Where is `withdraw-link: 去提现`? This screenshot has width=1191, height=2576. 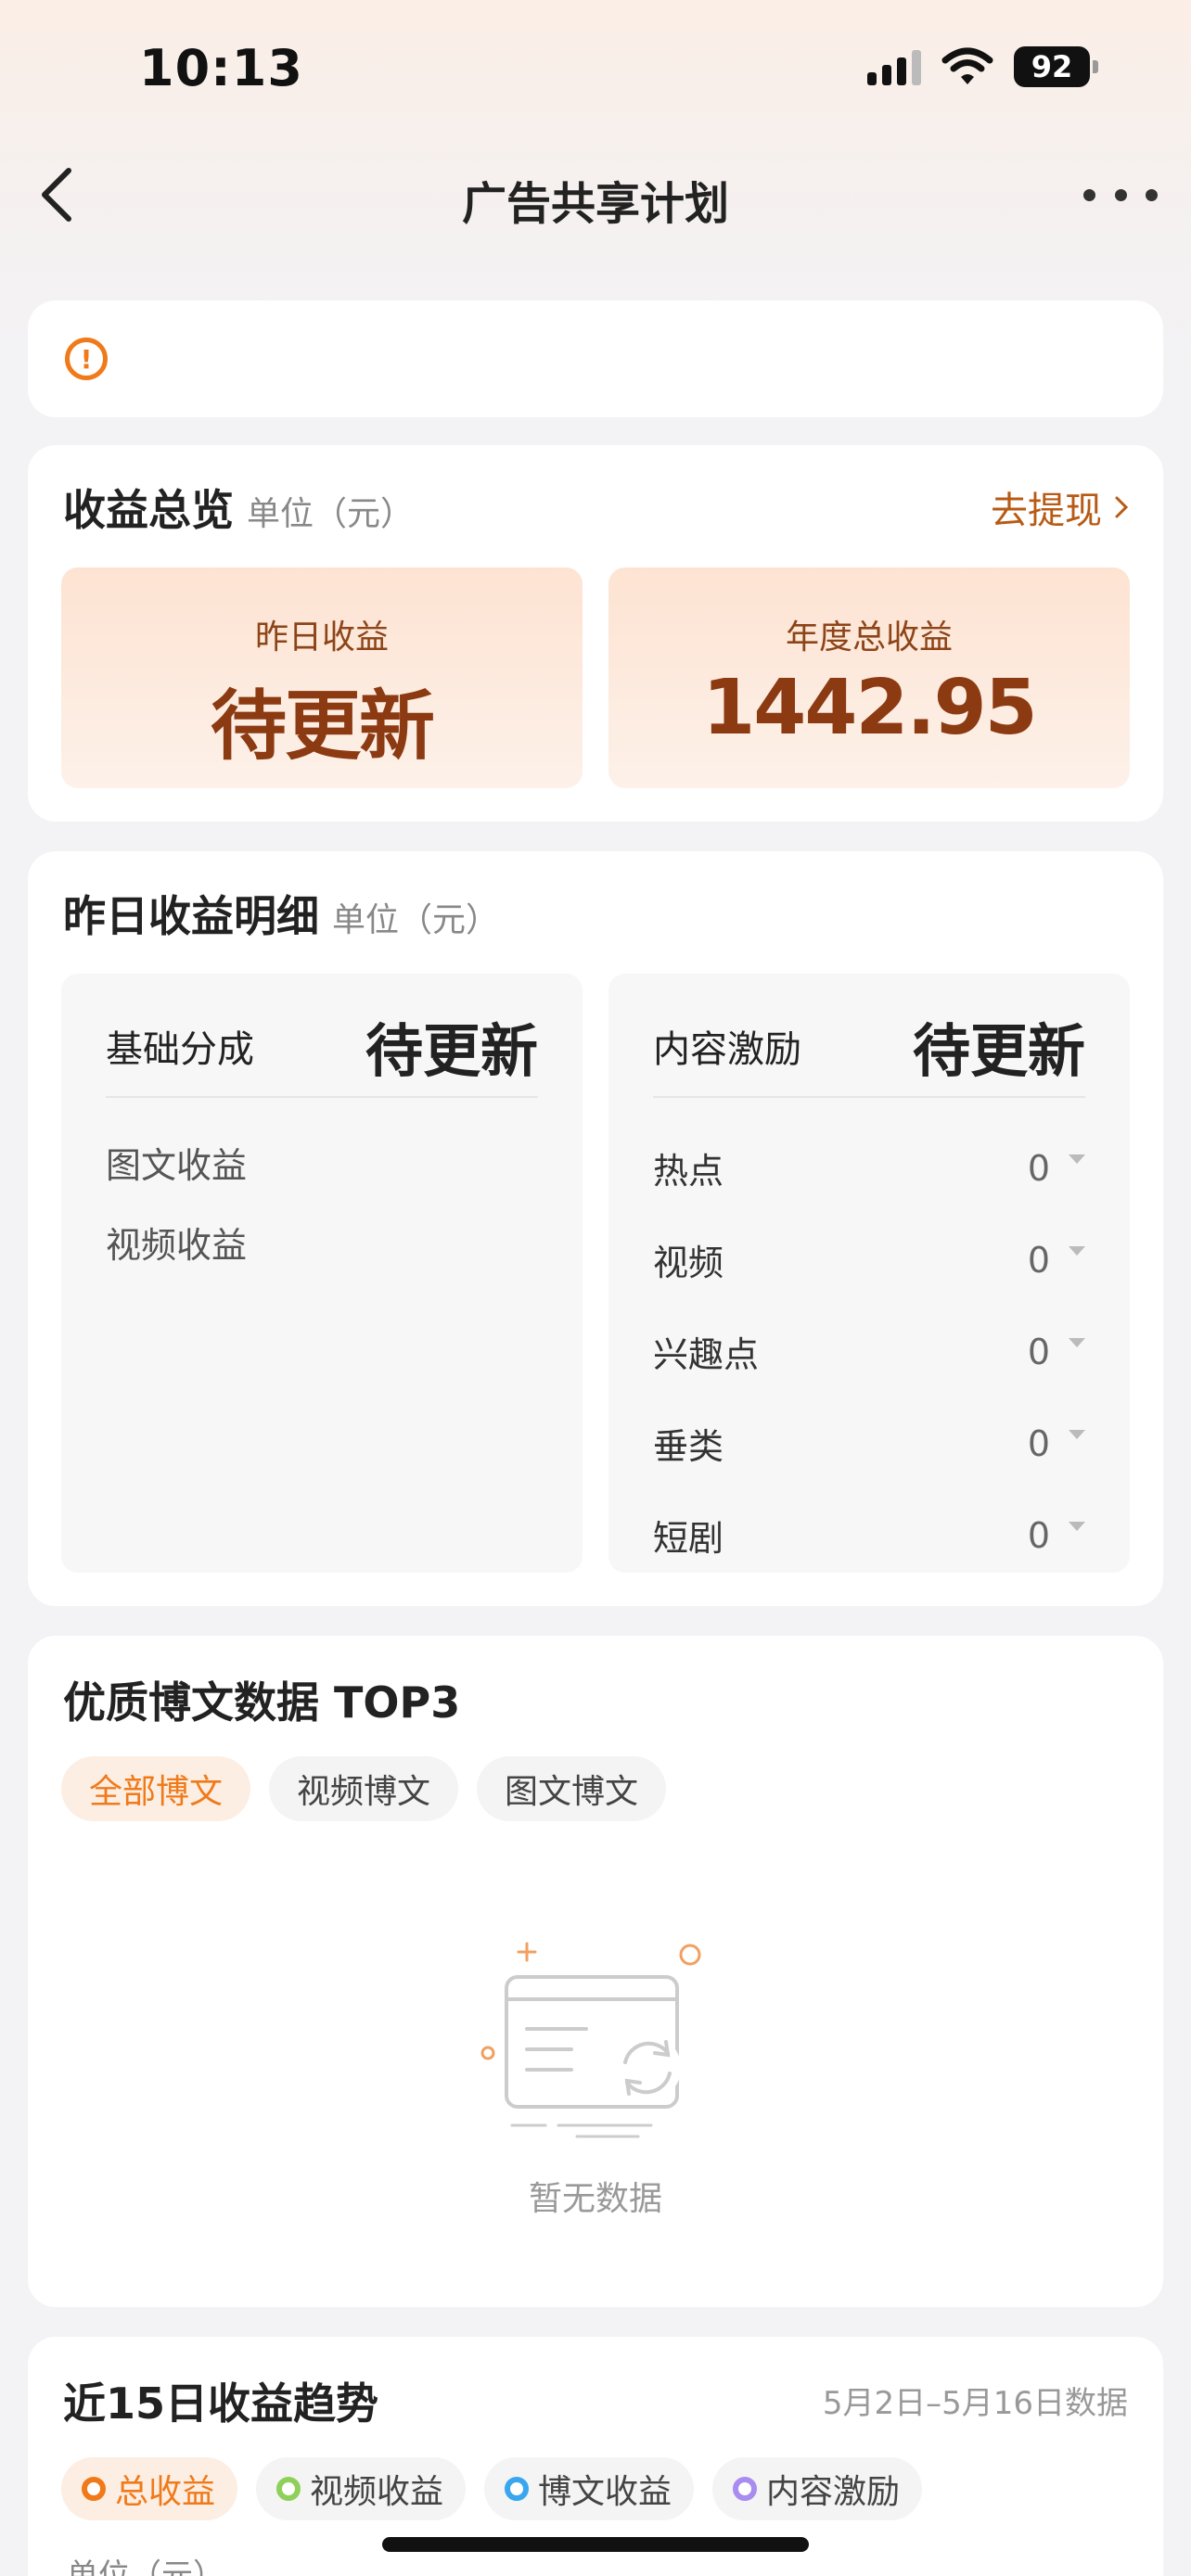 withdraw-link: 去提现 is located at coordinates (1059, 507).